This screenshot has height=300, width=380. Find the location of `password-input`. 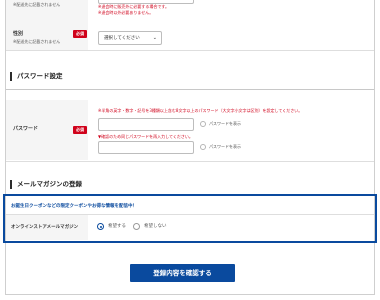

password-input is located at coordinates (146, 124).